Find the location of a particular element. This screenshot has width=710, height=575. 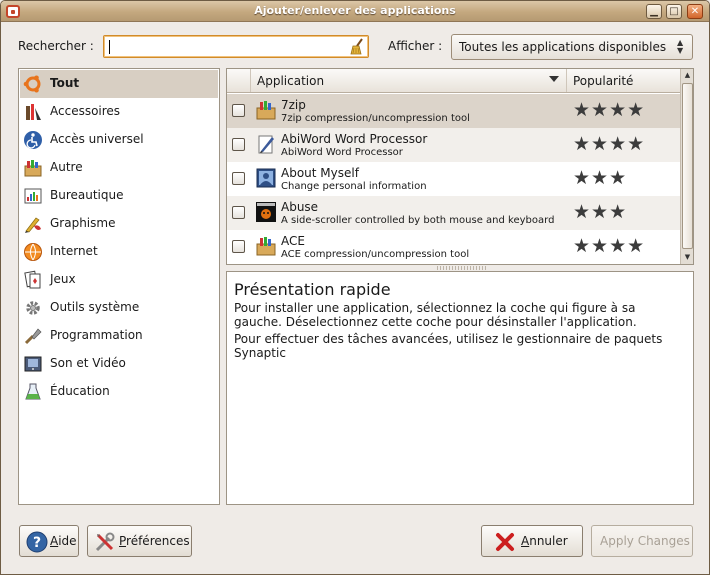

description-title: Présentation rapide is located at coordinates (312, 289).